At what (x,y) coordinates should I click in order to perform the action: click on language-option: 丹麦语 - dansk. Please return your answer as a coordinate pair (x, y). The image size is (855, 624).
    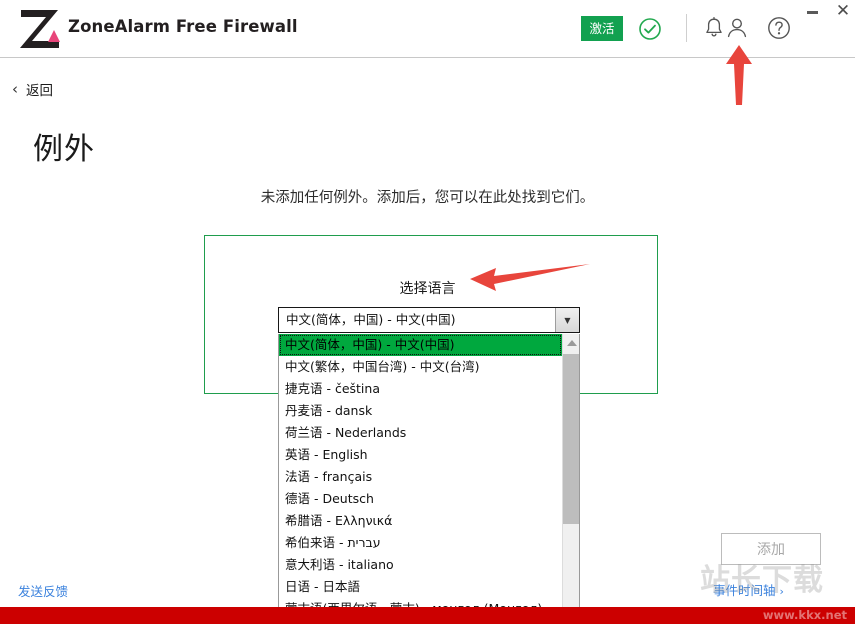
    Looking at the image, I should click on (420, 411).